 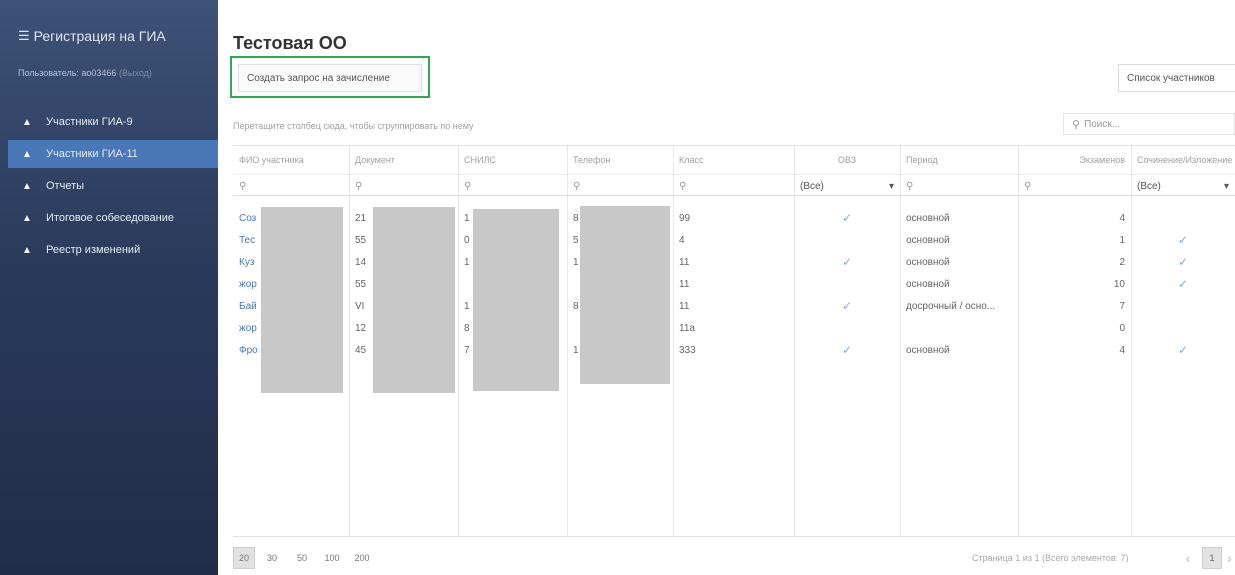 What do you see at coordinates (1074, 186) in the screenshot?
I see `filter-exams: ⚲` at bounding box center [1074, 186].